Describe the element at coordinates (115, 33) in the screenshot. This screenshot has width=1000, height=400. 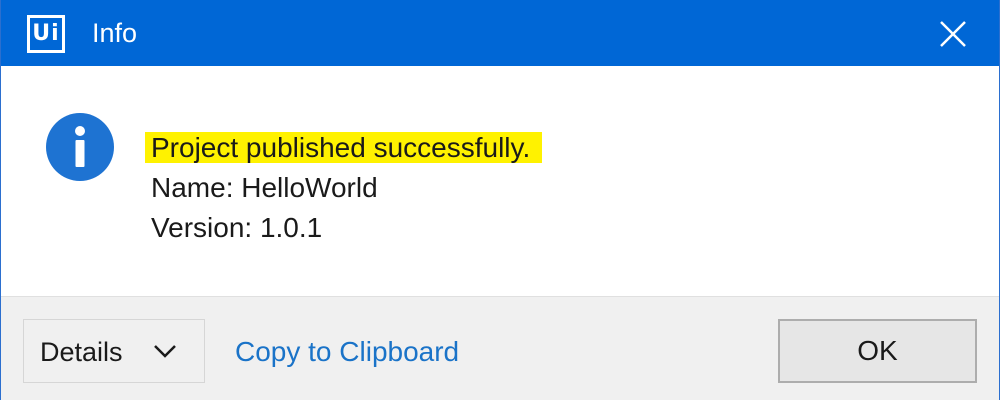
I see `window-title: Info` at that location.